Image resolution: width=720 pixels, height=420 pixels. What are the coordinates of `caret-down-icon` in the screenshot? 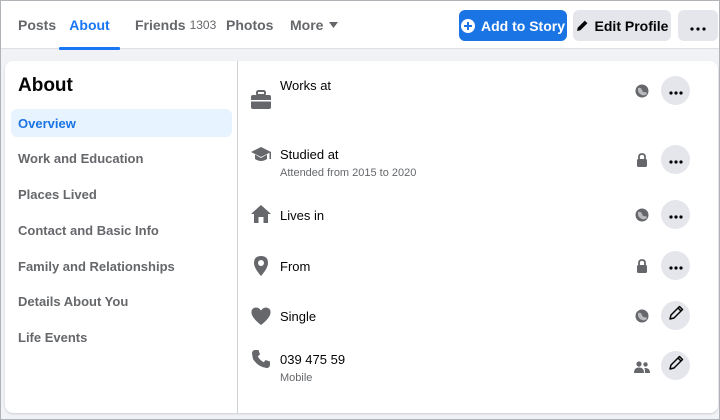 It's located at (334, 25).